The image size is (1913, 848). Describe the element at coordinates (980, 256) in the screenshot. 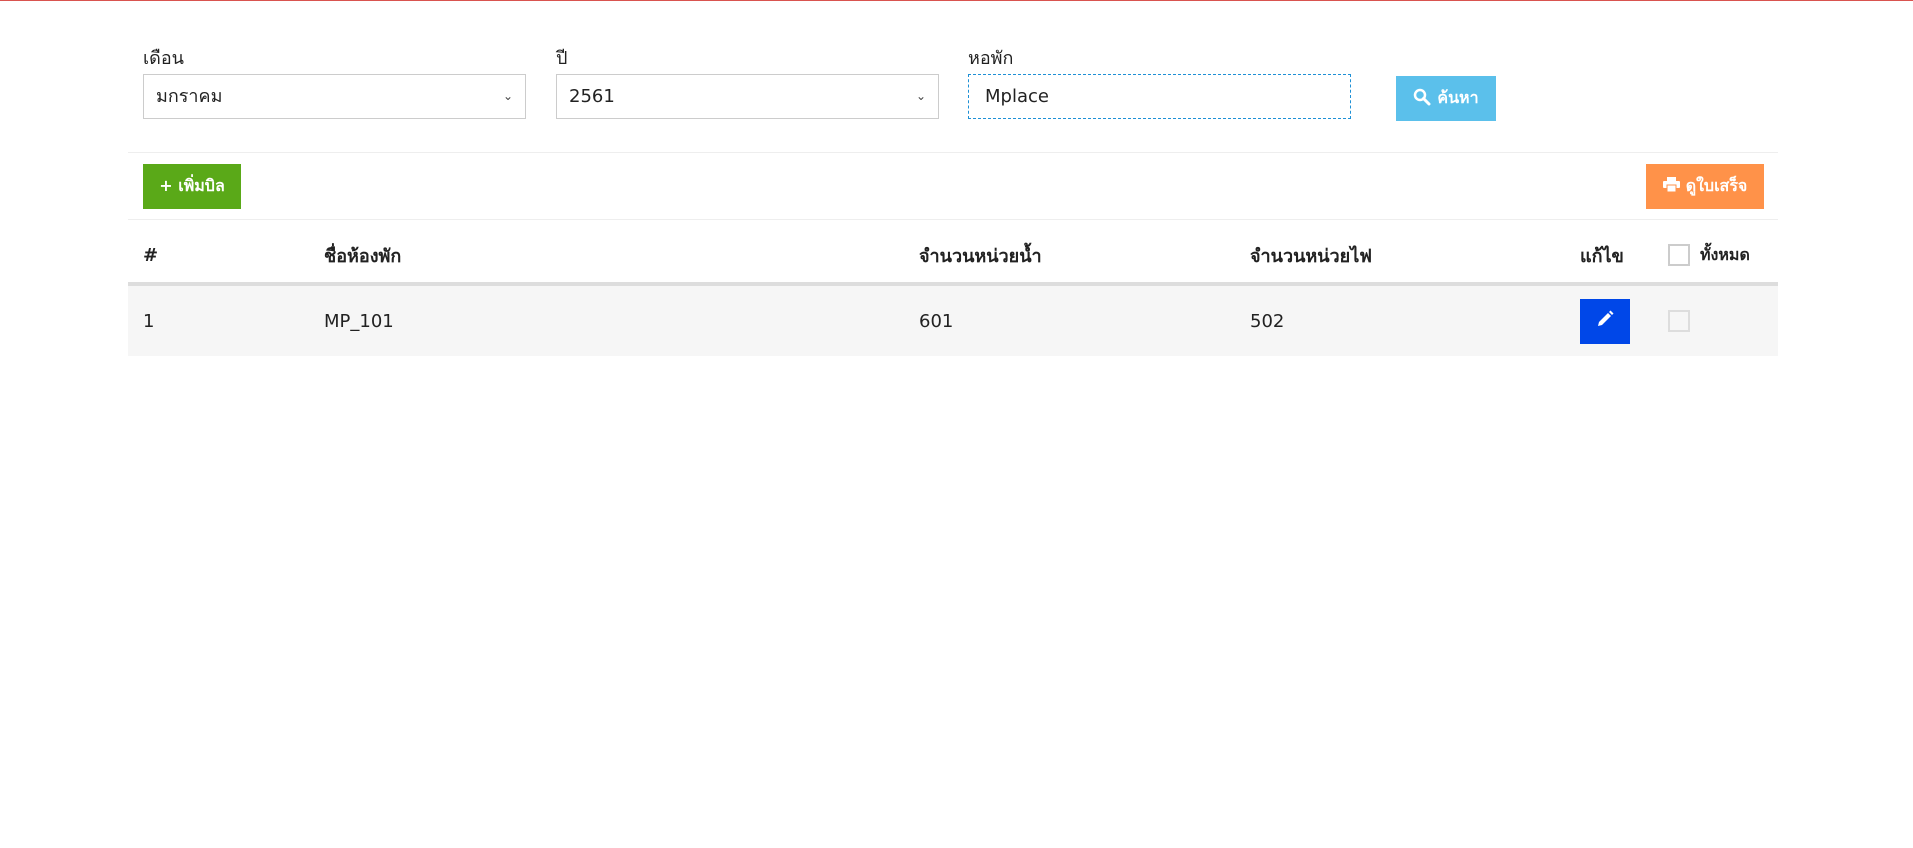

I see `header-water-units: จำนวนหน่วยน้ำ` at that location.